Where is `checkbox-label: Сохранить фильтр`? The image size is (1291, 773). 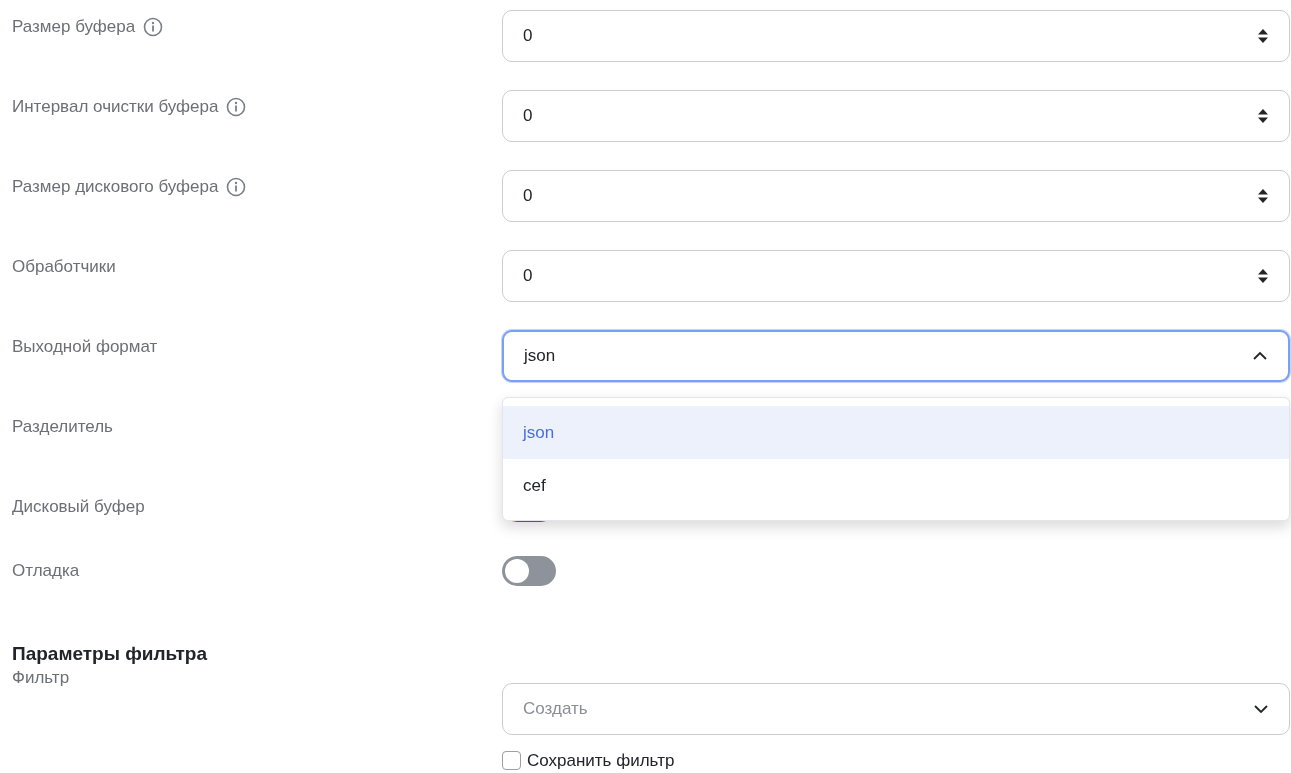
checkbox-label: Сохранить фильтр is located at coordinates (601, 761).